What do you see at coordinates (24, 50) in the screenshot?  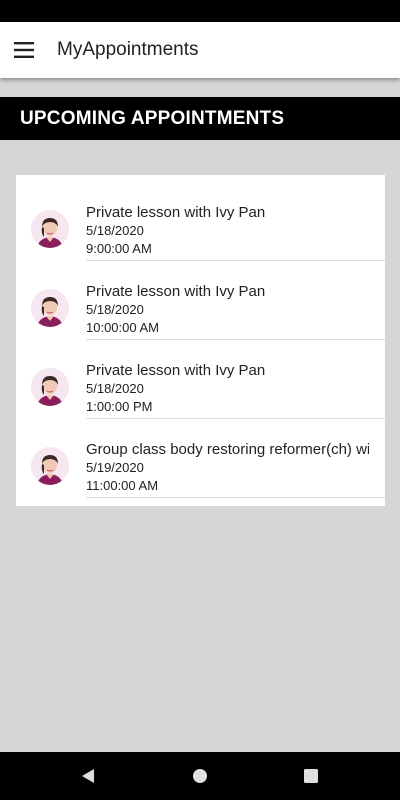 I see `hamburger-menu-icon` at bounding box center [24, 50].